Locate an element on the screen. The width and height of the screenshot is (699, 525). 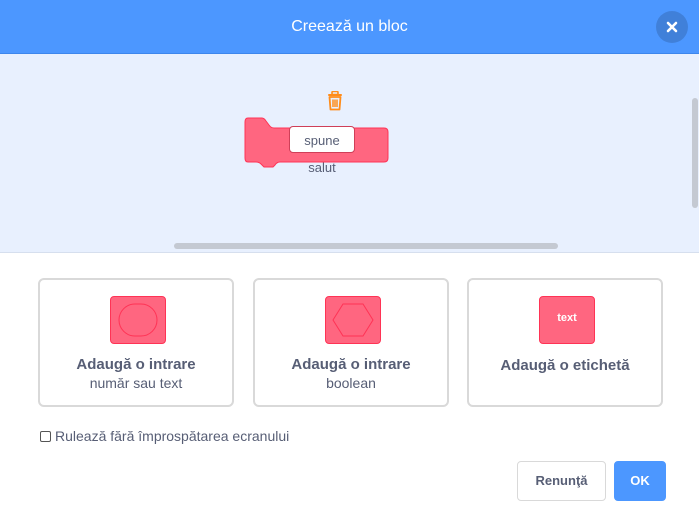
workspace-vertical-scrollbar is located at coordinates (695, 153).